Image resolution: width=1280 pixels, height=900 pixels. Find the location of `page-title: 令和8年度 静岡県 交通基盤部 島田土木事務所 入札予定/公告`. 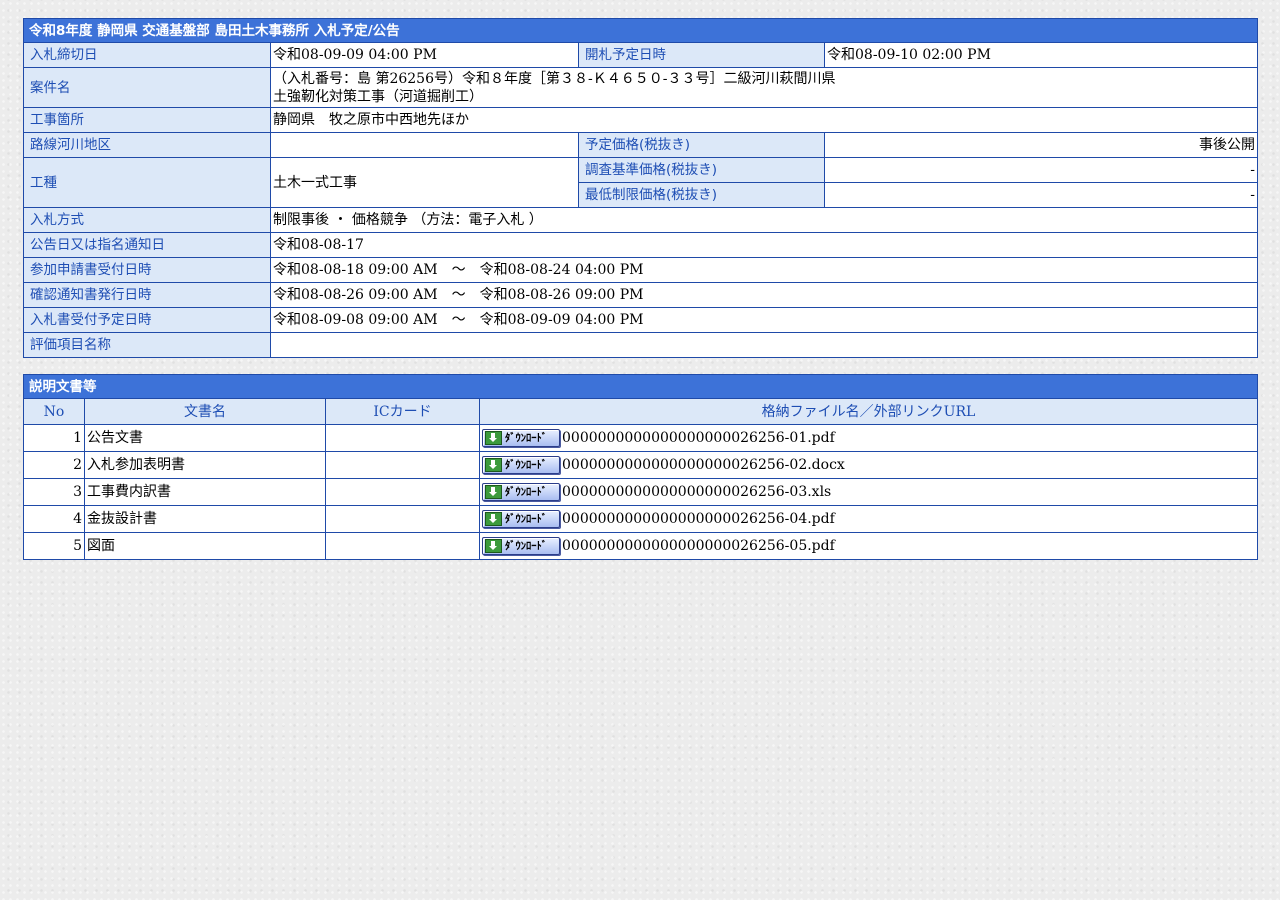

page-title: 令和8年度 静岡県 交通基盤部 島田土木事務所 入札予定/公告 is located at coordinates (640, 30).